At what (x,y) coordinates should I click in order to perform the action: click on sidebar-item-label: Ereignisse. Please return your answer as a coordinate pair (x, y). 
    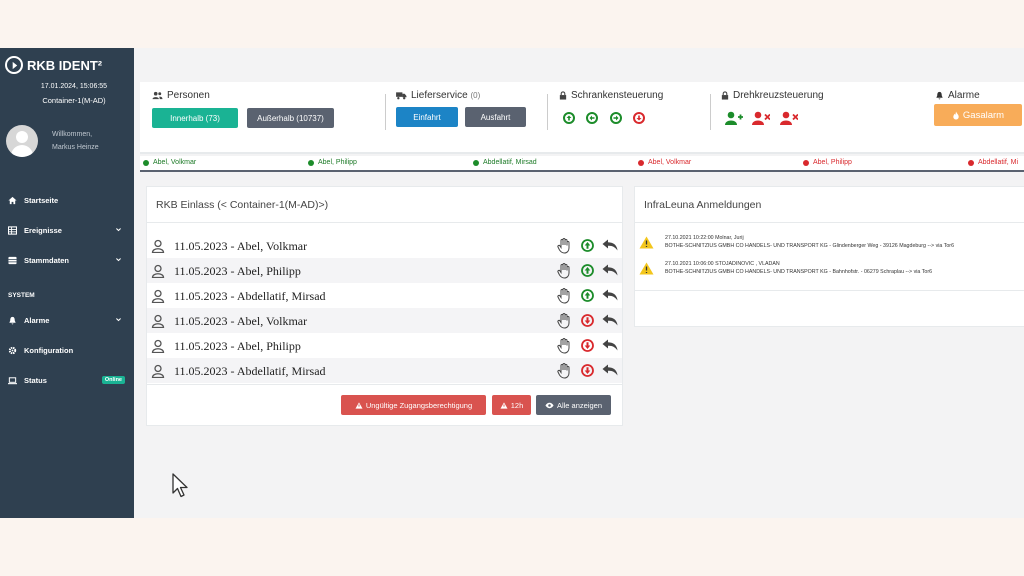
    Looking at the image, I should click on (43, 230).